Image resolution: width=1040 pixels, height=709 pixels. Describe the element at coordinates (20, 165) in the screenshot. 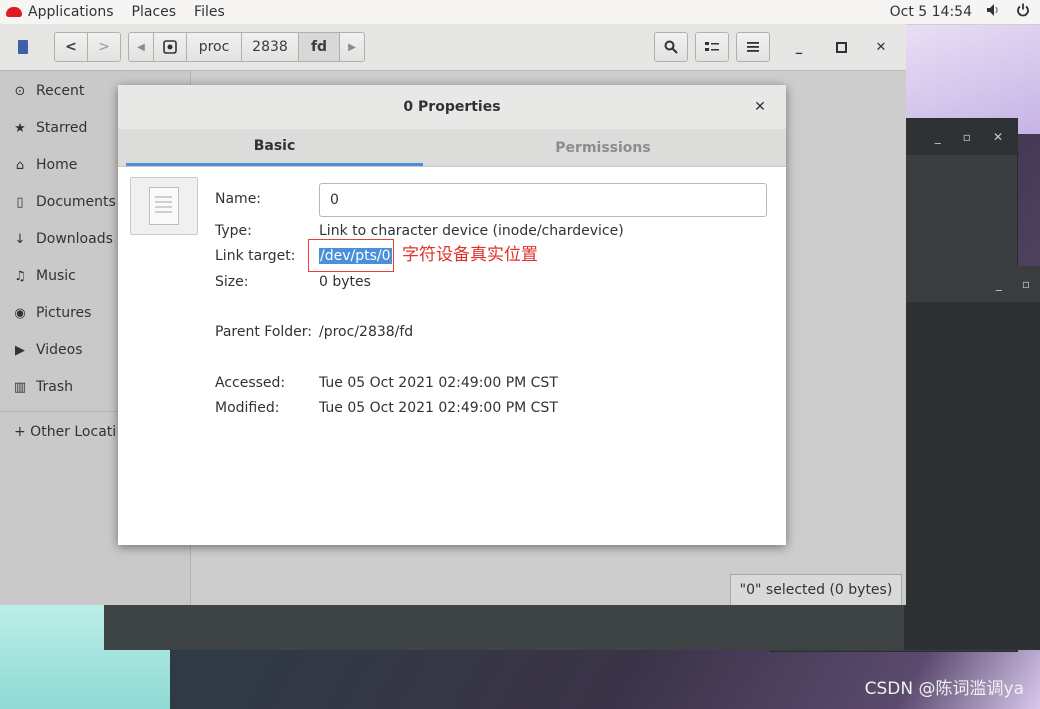

I see `home-icon: ⌂` at that location.